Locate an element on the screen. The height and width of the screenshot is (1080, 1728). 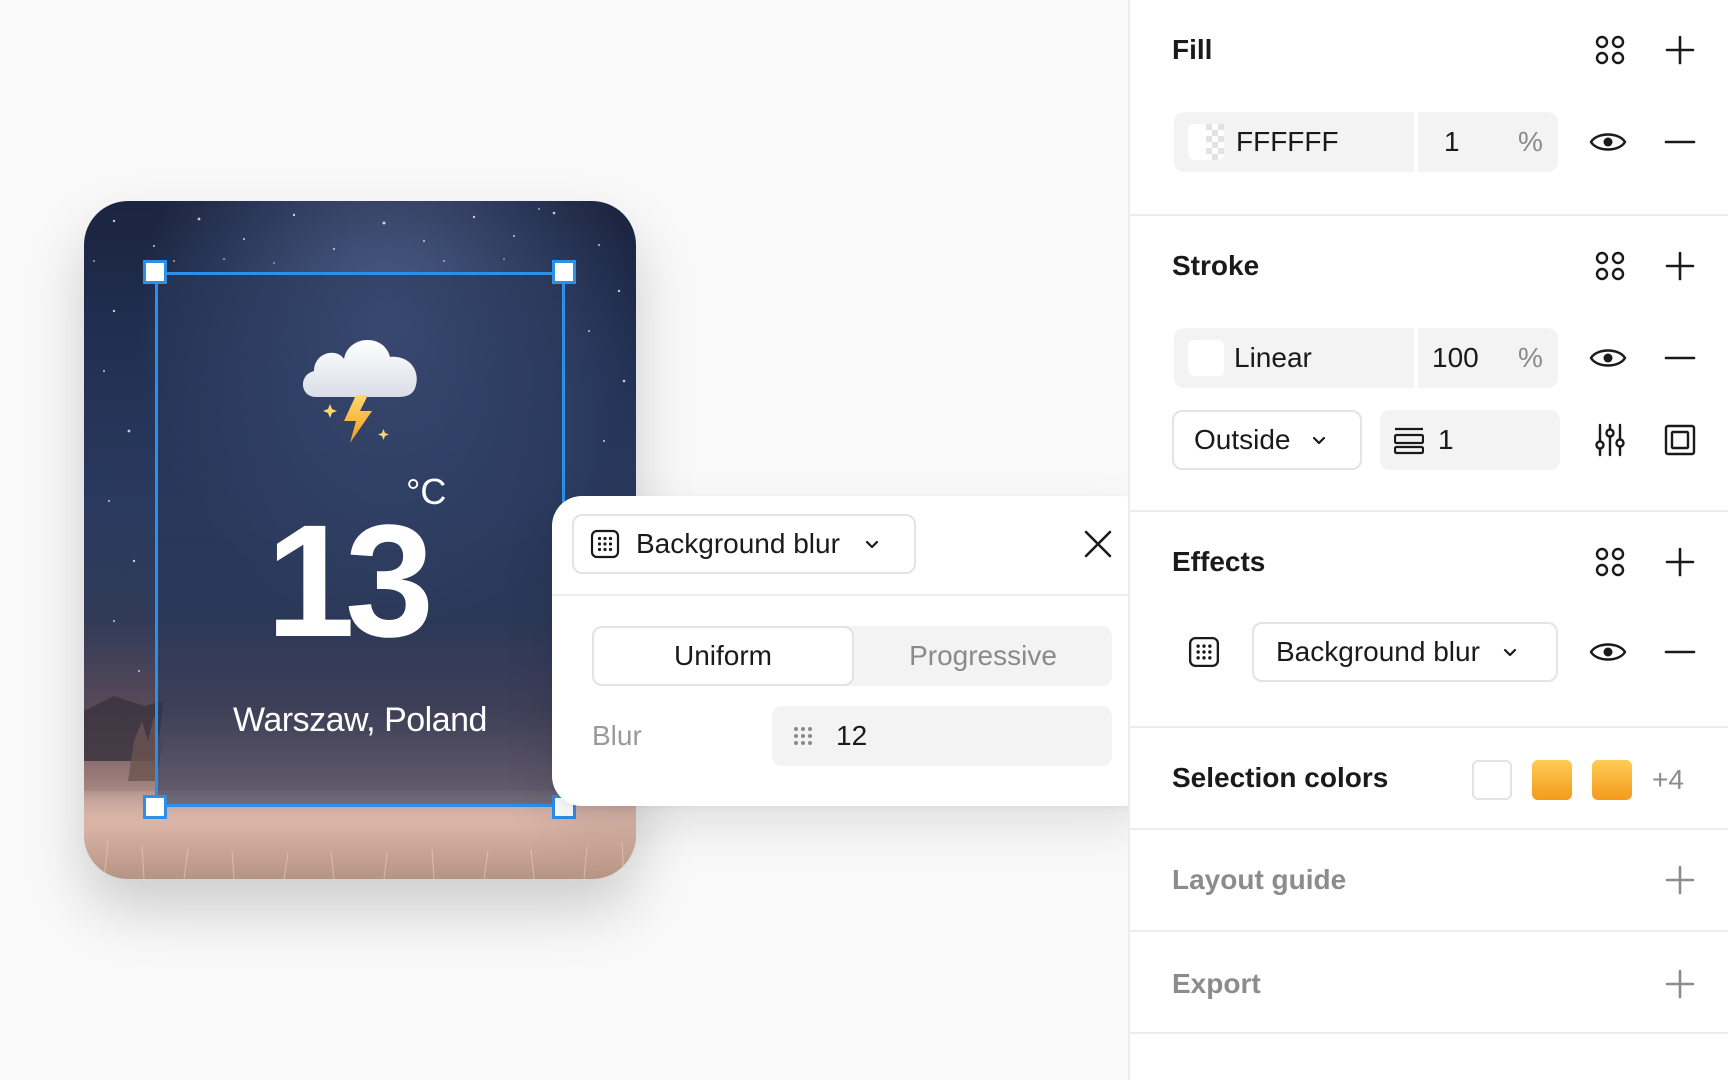
add-effect-icon is located at coordinates (1680, 562).